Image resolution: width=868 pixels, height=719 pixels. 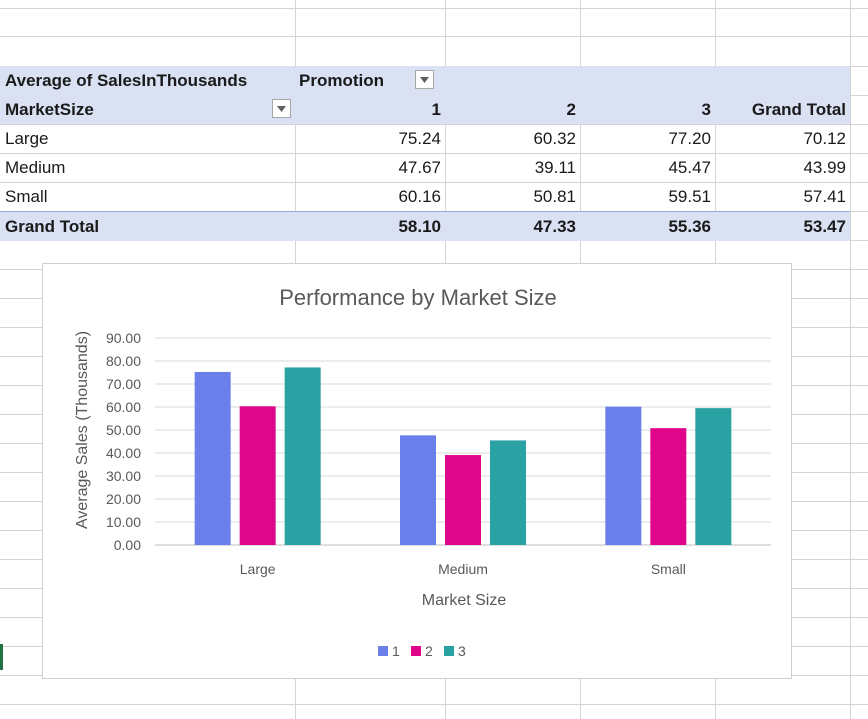 I want to click on y-tick-label: 0.00, so click(x=127, y=545).